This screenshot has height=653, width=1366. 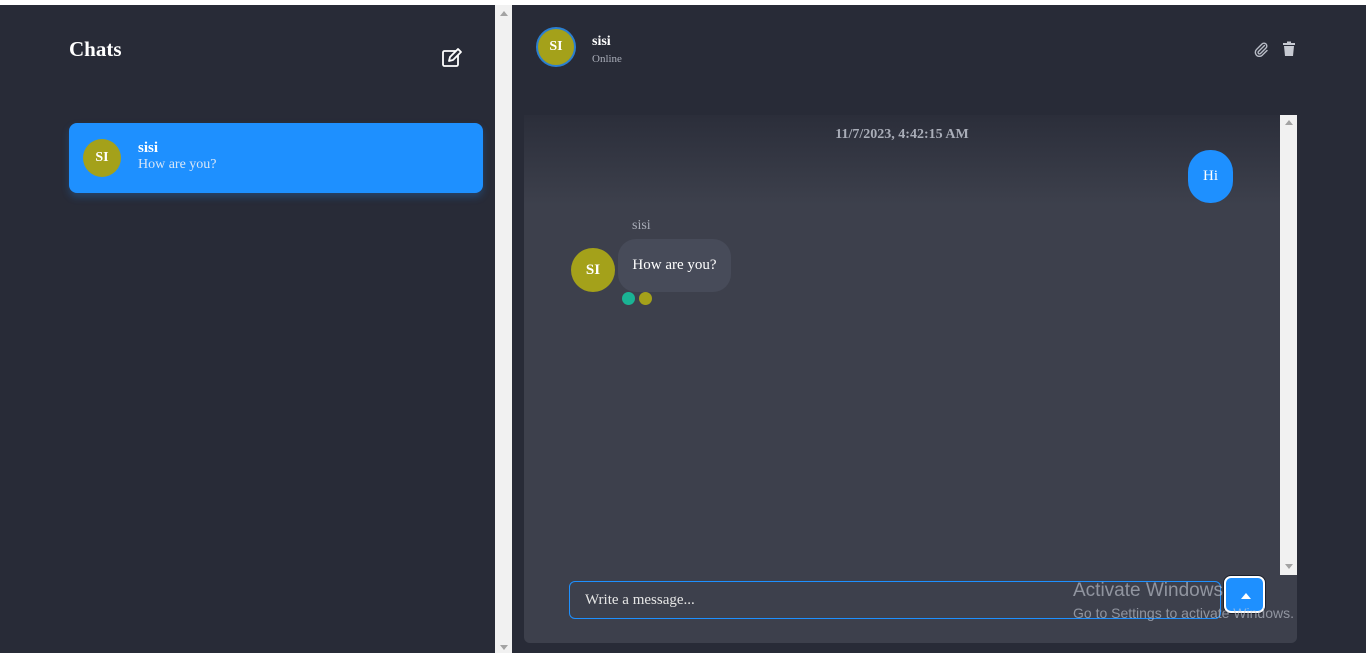 I want to click on chat-list-item: SI sisi How are you?, so click(x=276, y=158).